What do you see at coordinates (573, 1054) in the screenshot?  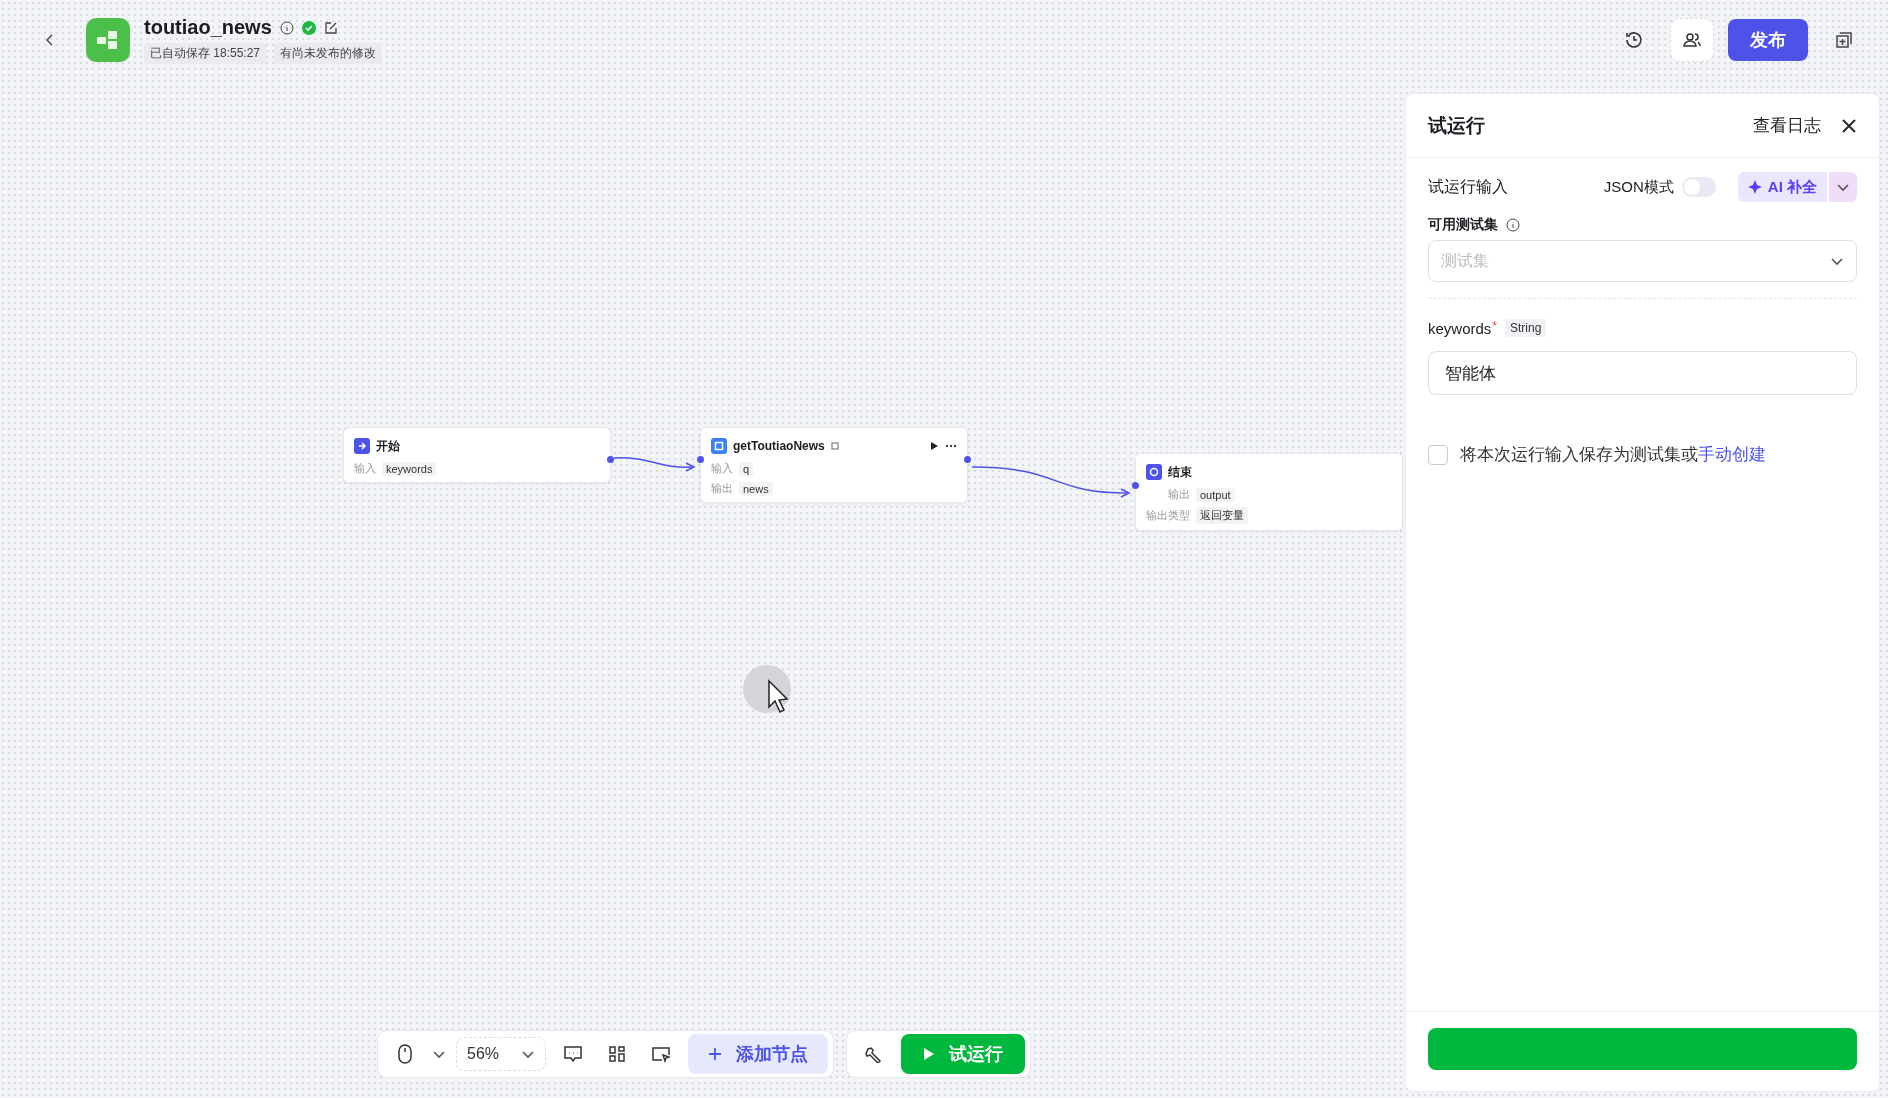 I see `comment-icon` at bounding box center [573, 1054].